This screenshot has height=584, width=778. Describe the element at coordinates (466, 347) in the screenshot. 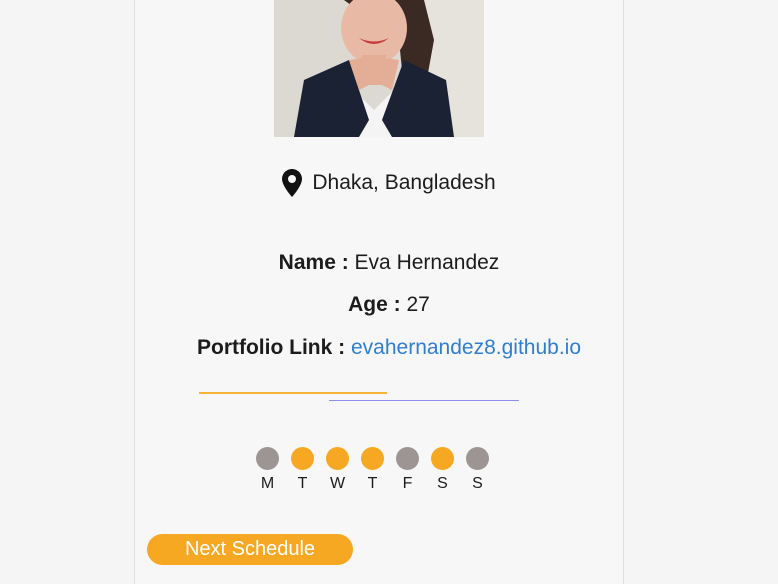

I see `portfolio-link: evahernandez8.github.io` at that location.